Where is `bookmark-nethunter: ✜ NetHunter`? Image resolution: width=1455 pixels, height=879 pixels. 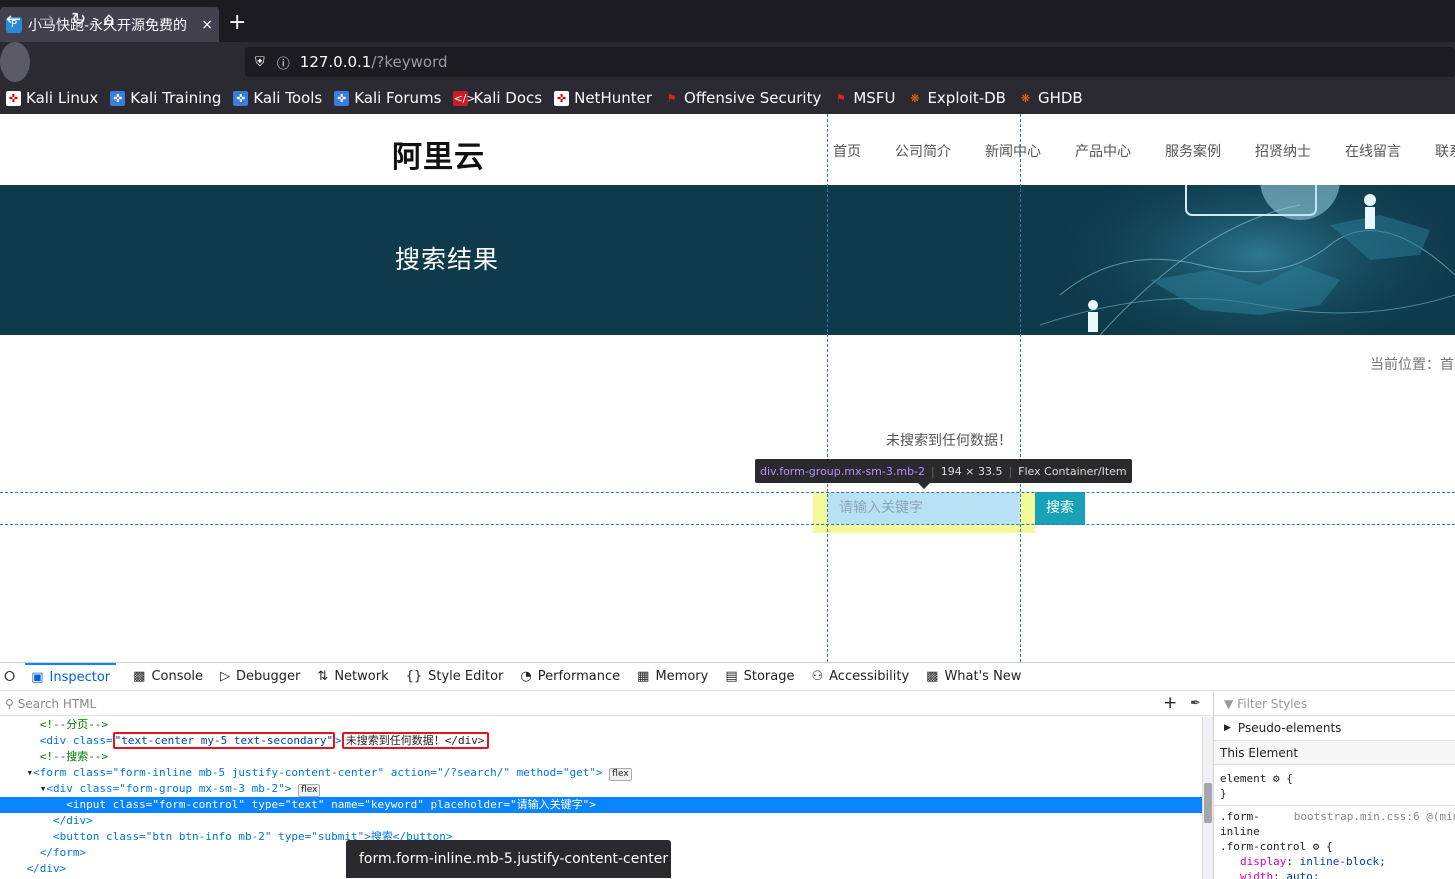 bookmark-nethunter: ✜ NetHunter is located at coordinates (603, 98).